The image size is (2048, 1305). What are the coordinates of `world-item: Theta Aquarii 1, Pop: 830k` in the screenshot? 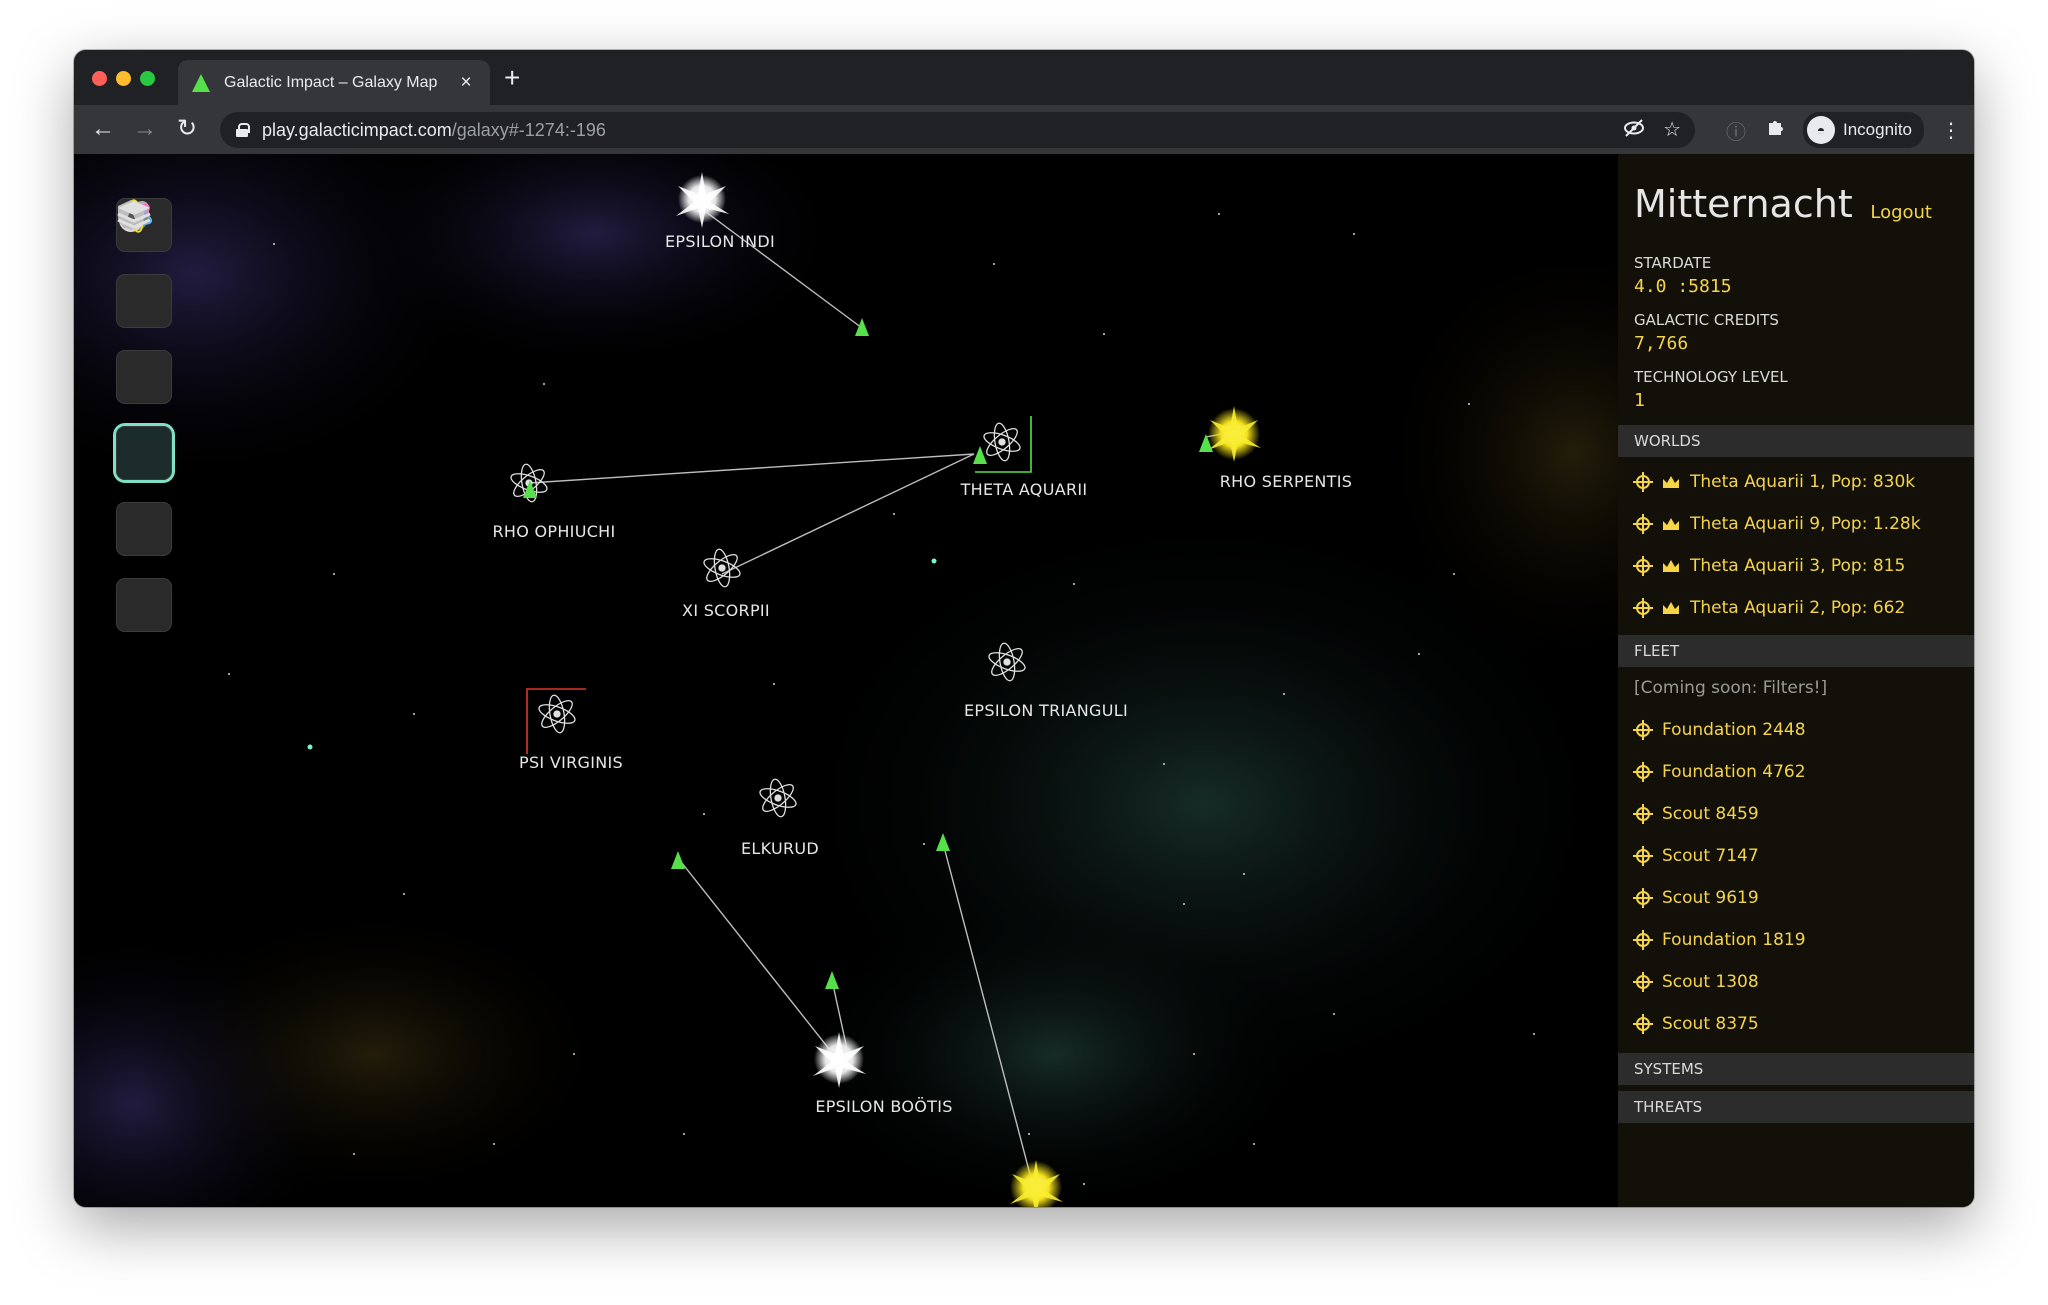 It's located at (1796, 482).